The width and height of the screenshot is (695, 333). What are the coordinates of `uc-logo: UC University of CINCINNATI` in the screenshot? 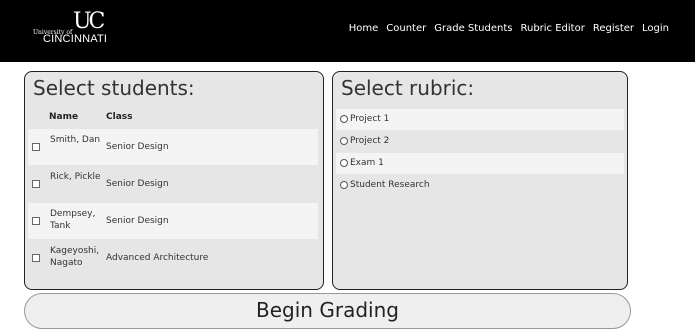 It's located at (78, 30).